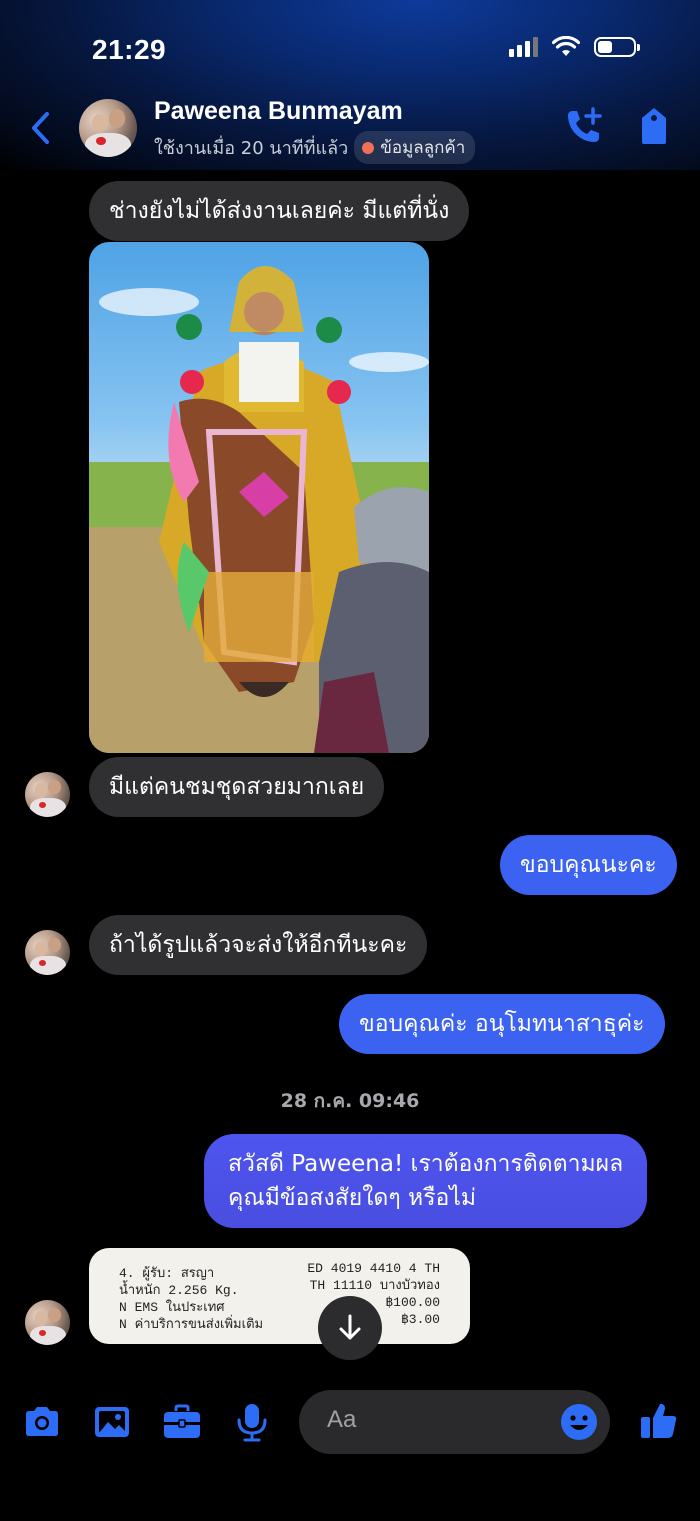  What do you see at coordinates (167, 1273) in the screenshot?
I see `receipt-line: 4. ผู้รับ: สรญา` at bounding box center [167, 1273].